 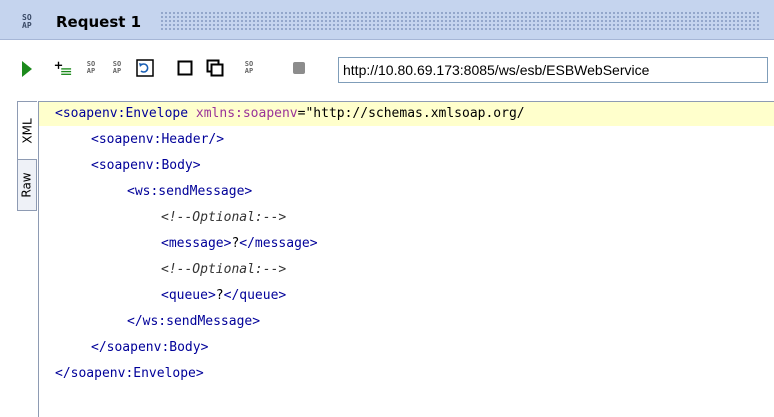 What do you see at coordinates (460, 21) in the screenshot?
I see `titlebar-grip` at bounding box center [460, 21].